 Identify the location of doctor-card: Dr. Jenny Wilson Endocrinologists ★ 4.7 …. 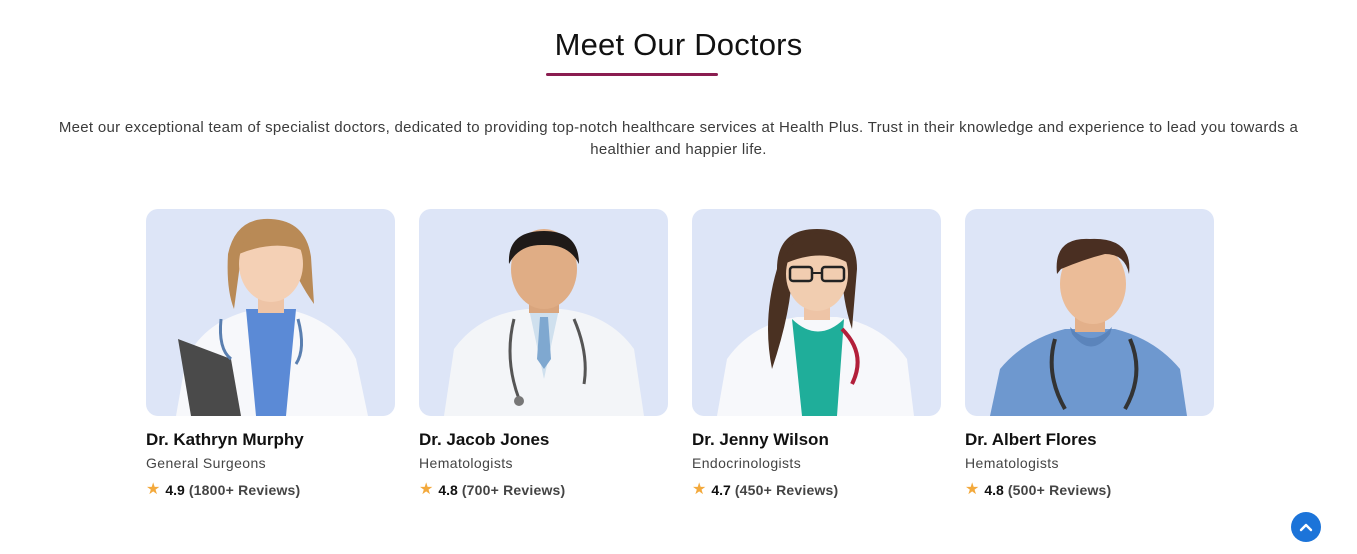
(816, 354).